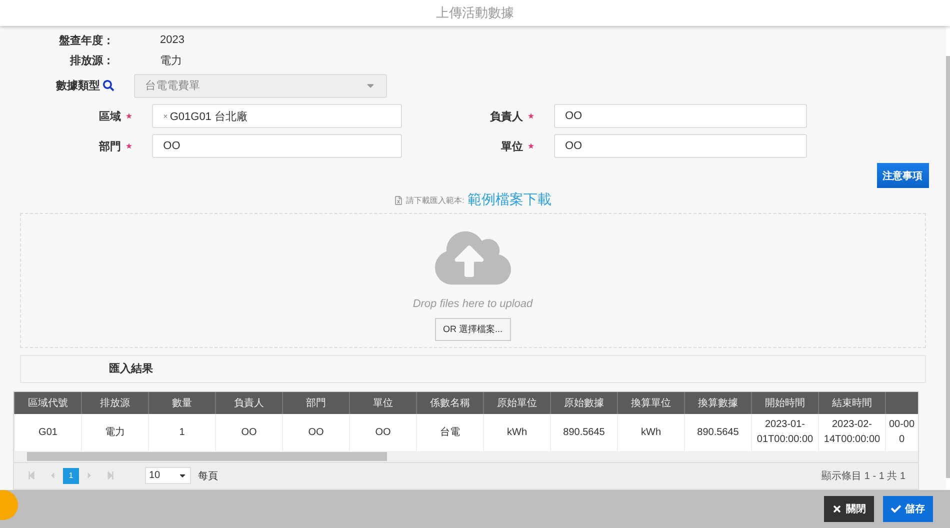 The height and width of the screenshot is (528, 950). Describe the element at coordinates (66, 146) in the screenshot. I see `field-label: 部門` at that location.